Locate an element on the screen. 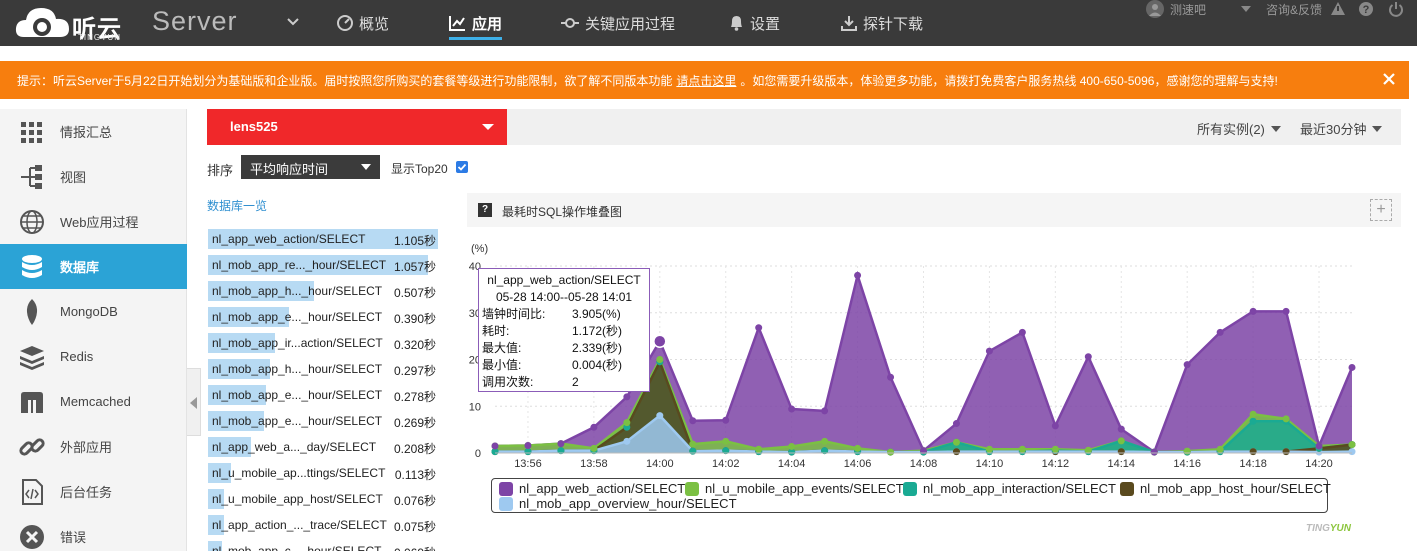  sidebar-item-error: 错误 is located at coordinates (93, 532).